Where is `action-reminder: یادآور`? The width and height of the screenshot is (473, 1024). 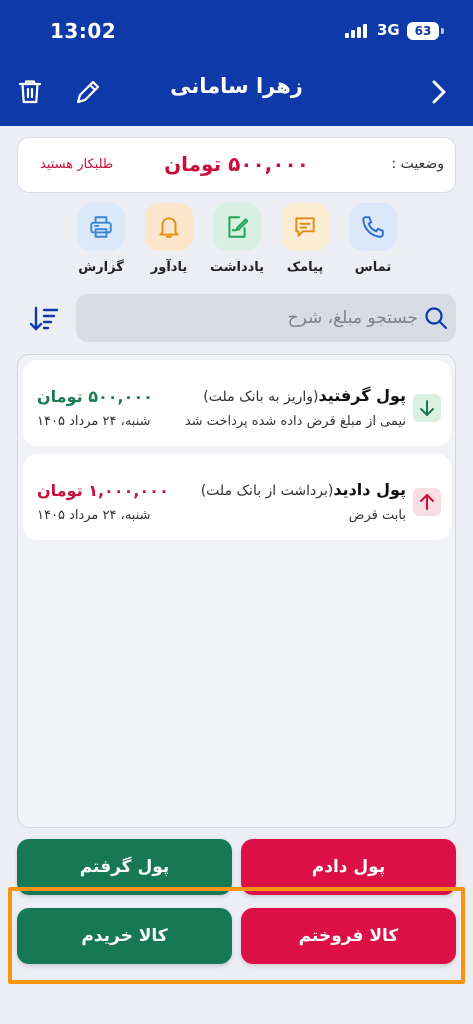
action-reminder: یادآور is located at coordinates (169, 243).